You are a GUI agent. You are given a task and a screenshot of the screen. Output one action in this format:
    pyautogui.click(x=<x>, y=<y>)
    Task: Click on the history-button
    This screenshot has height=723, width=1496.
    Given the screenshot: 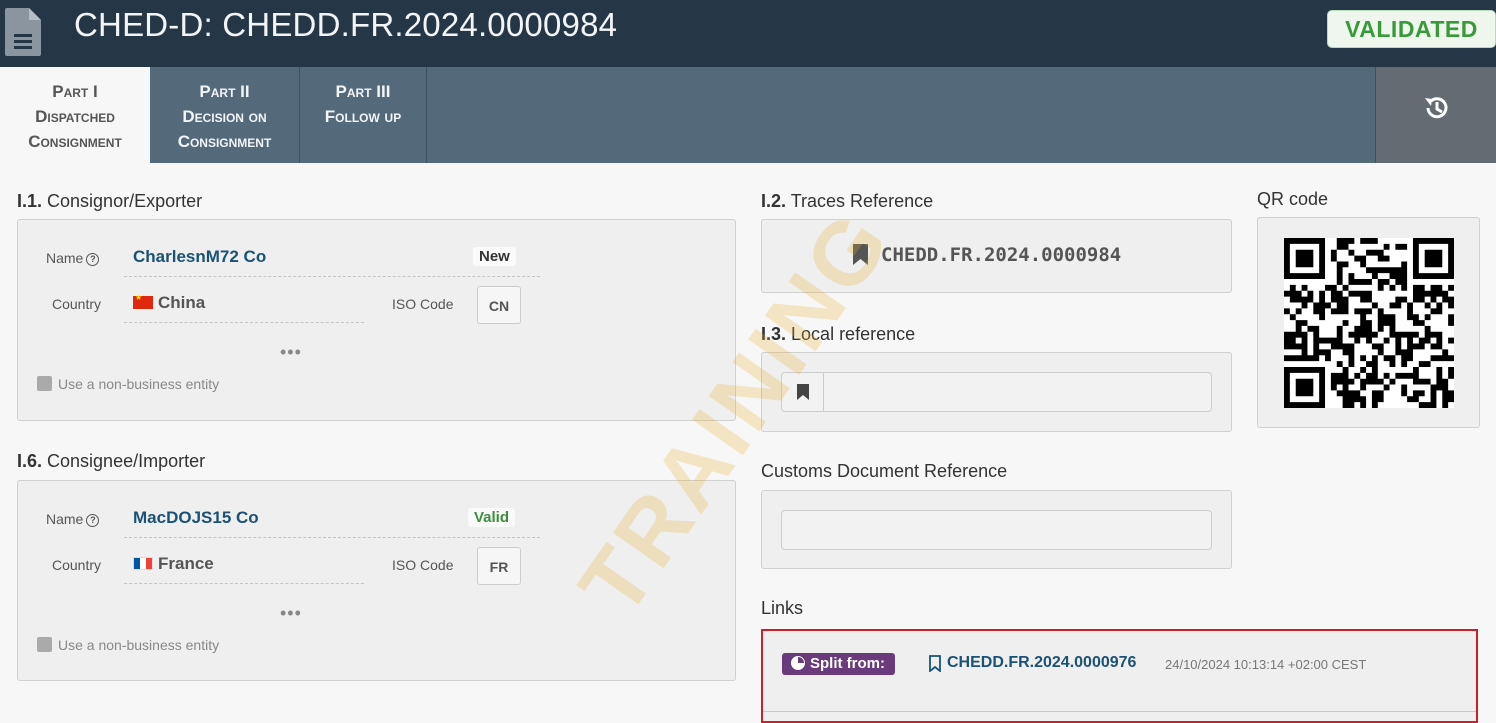 What is the action you would take?
    pyautogui.click(x=1435, y=115)
    